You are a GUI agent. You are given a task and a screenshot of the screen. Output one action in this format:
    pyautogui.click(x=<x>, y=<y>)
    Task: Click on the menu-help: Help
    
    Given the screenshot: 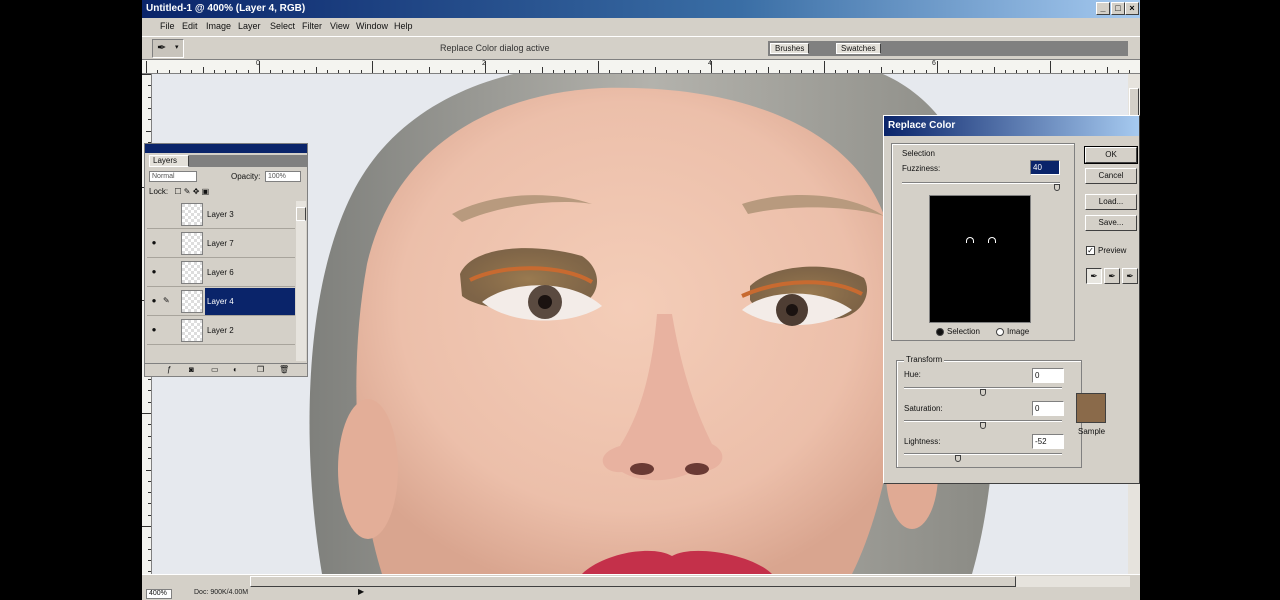 What is the action you would take?
    pyautogui.click(x=403, y=26)
    